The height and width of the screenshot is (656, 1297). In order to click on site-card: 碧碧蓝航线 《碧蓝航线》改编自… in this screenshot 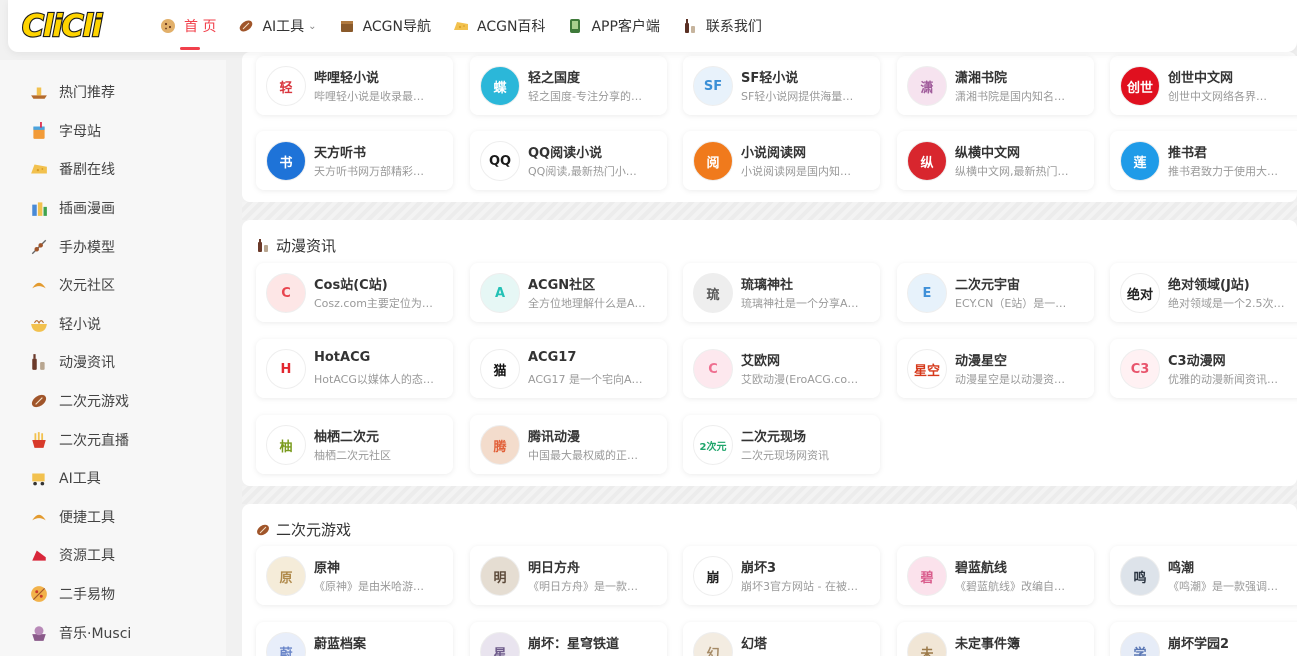, I will do `click(995, 575)`.